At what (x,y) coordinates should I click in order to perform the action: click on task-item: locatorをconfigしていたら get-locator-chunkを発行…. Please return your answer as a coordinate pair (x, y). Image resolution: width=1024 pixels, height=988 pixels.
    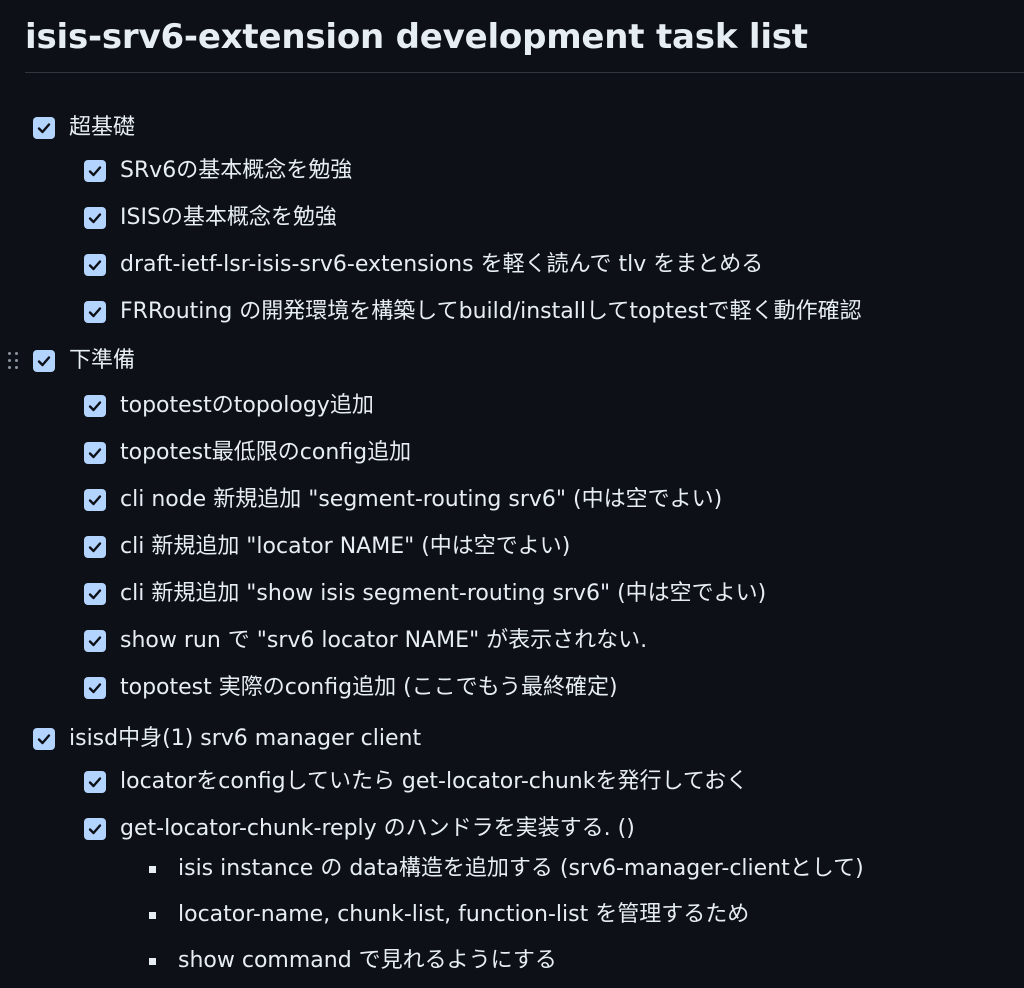
    Looking at the image, I should click on (416, 782).